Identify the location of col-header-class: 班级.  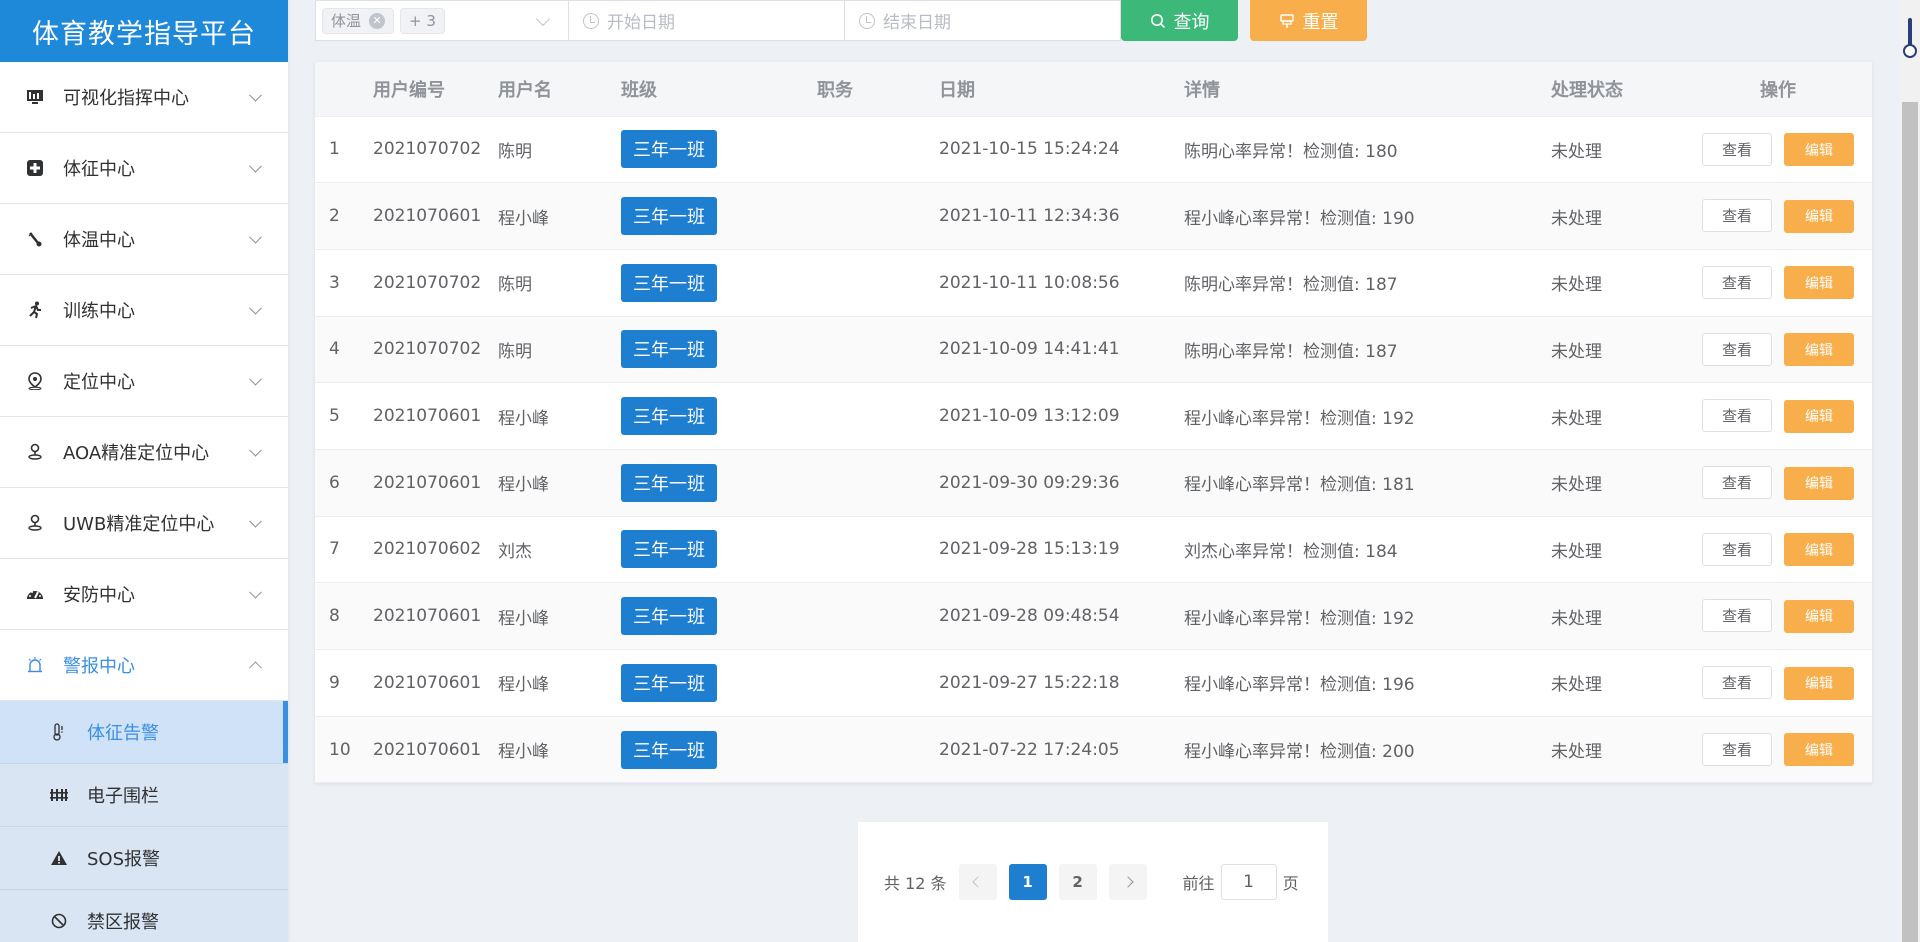
(719, 89).